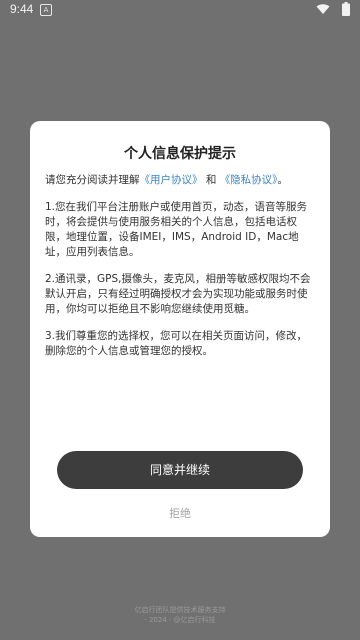  I want to click on privacy-agreement-link: 《隐私协议》, so click(249, 180).